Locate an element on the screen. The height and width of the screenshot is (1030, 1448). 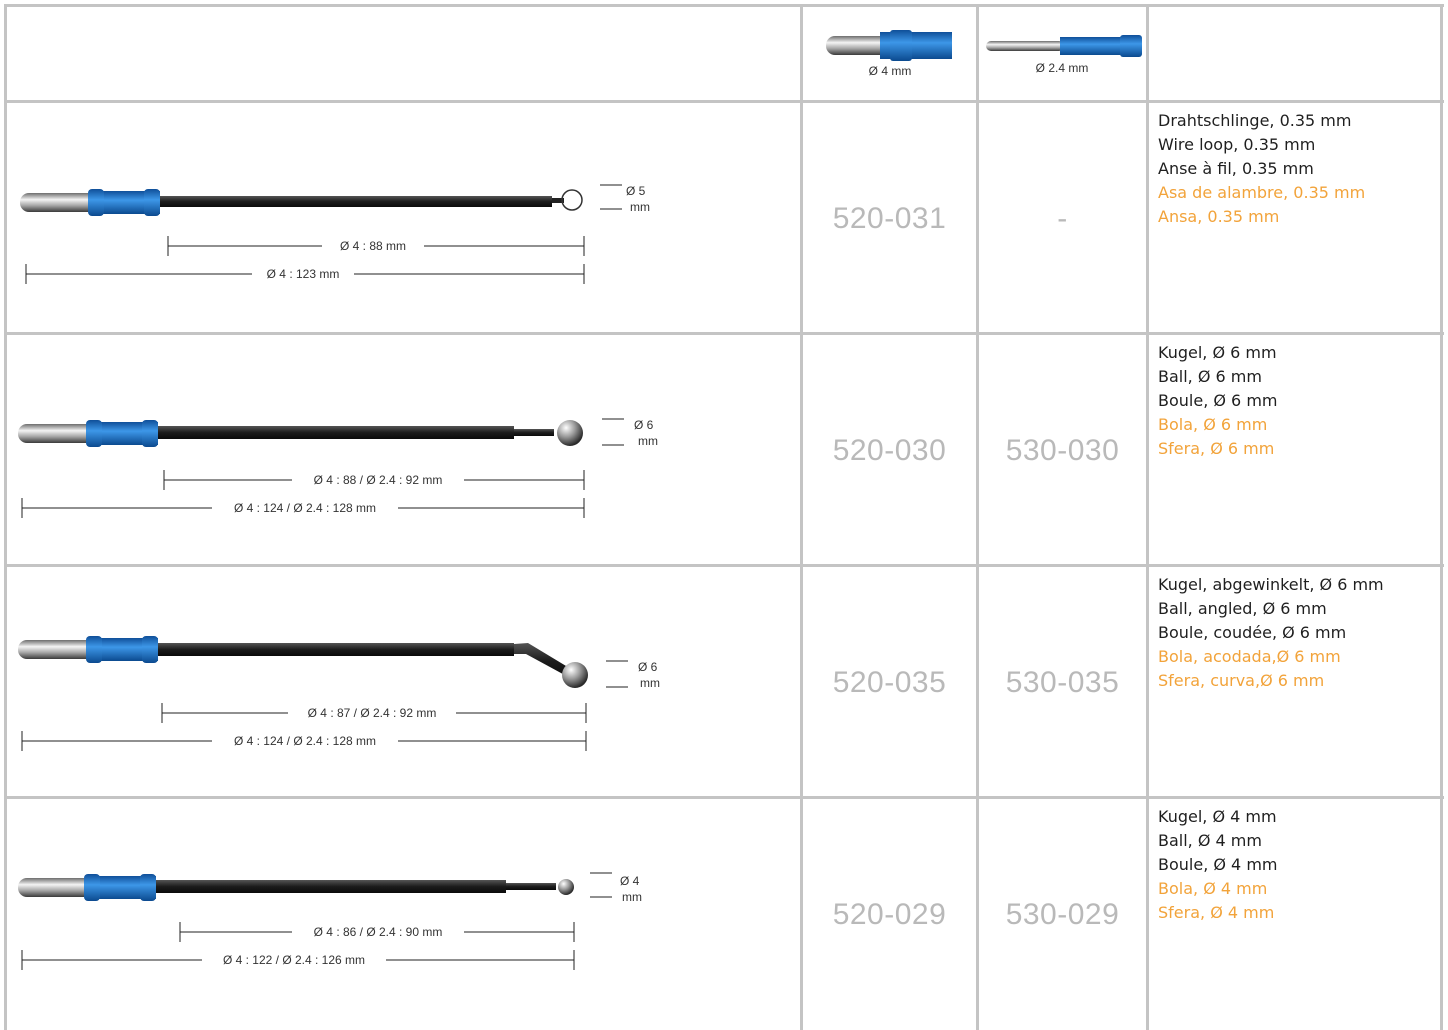
description-french: Boule, coudée, Ø 6 mm is located at coordinates (1252, 632).